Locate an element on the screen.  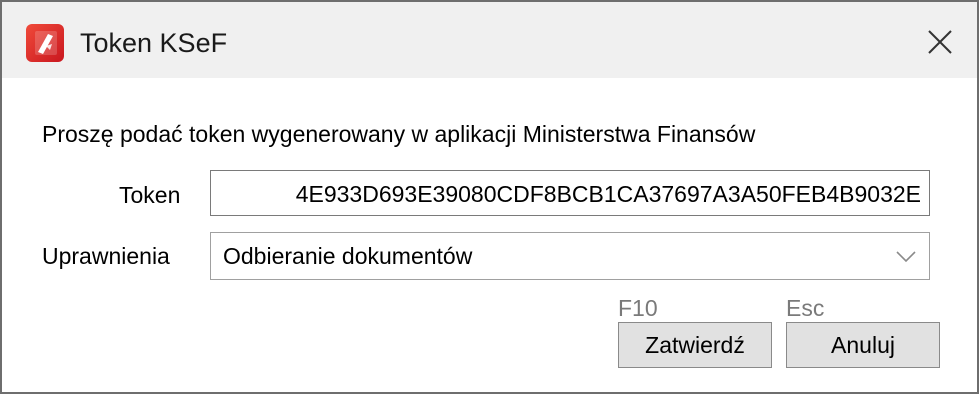
close-icon is located at coordinates (940, 42).